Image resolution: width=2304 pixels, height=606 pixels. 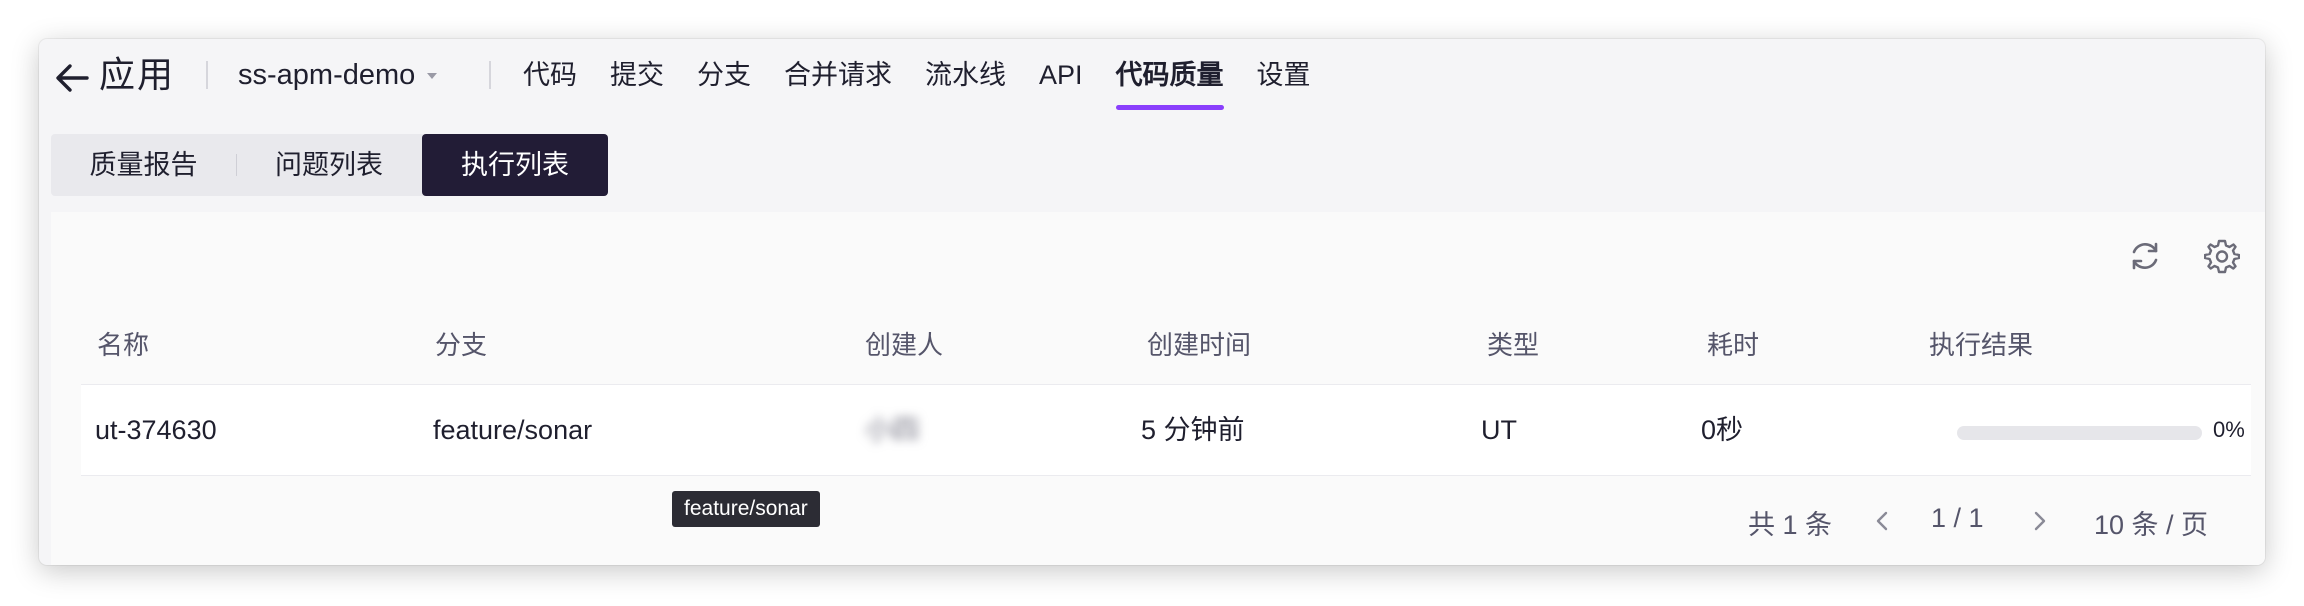 I want to click on column-header-duration: 耗时, so click(x=1733, y=344).